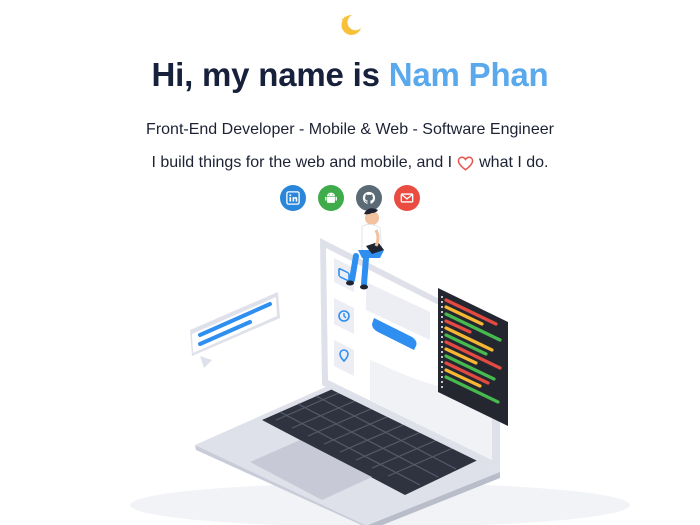 The height and width of the screenshot is (525, 700). I want to click on android-icon, so click(331, 197).